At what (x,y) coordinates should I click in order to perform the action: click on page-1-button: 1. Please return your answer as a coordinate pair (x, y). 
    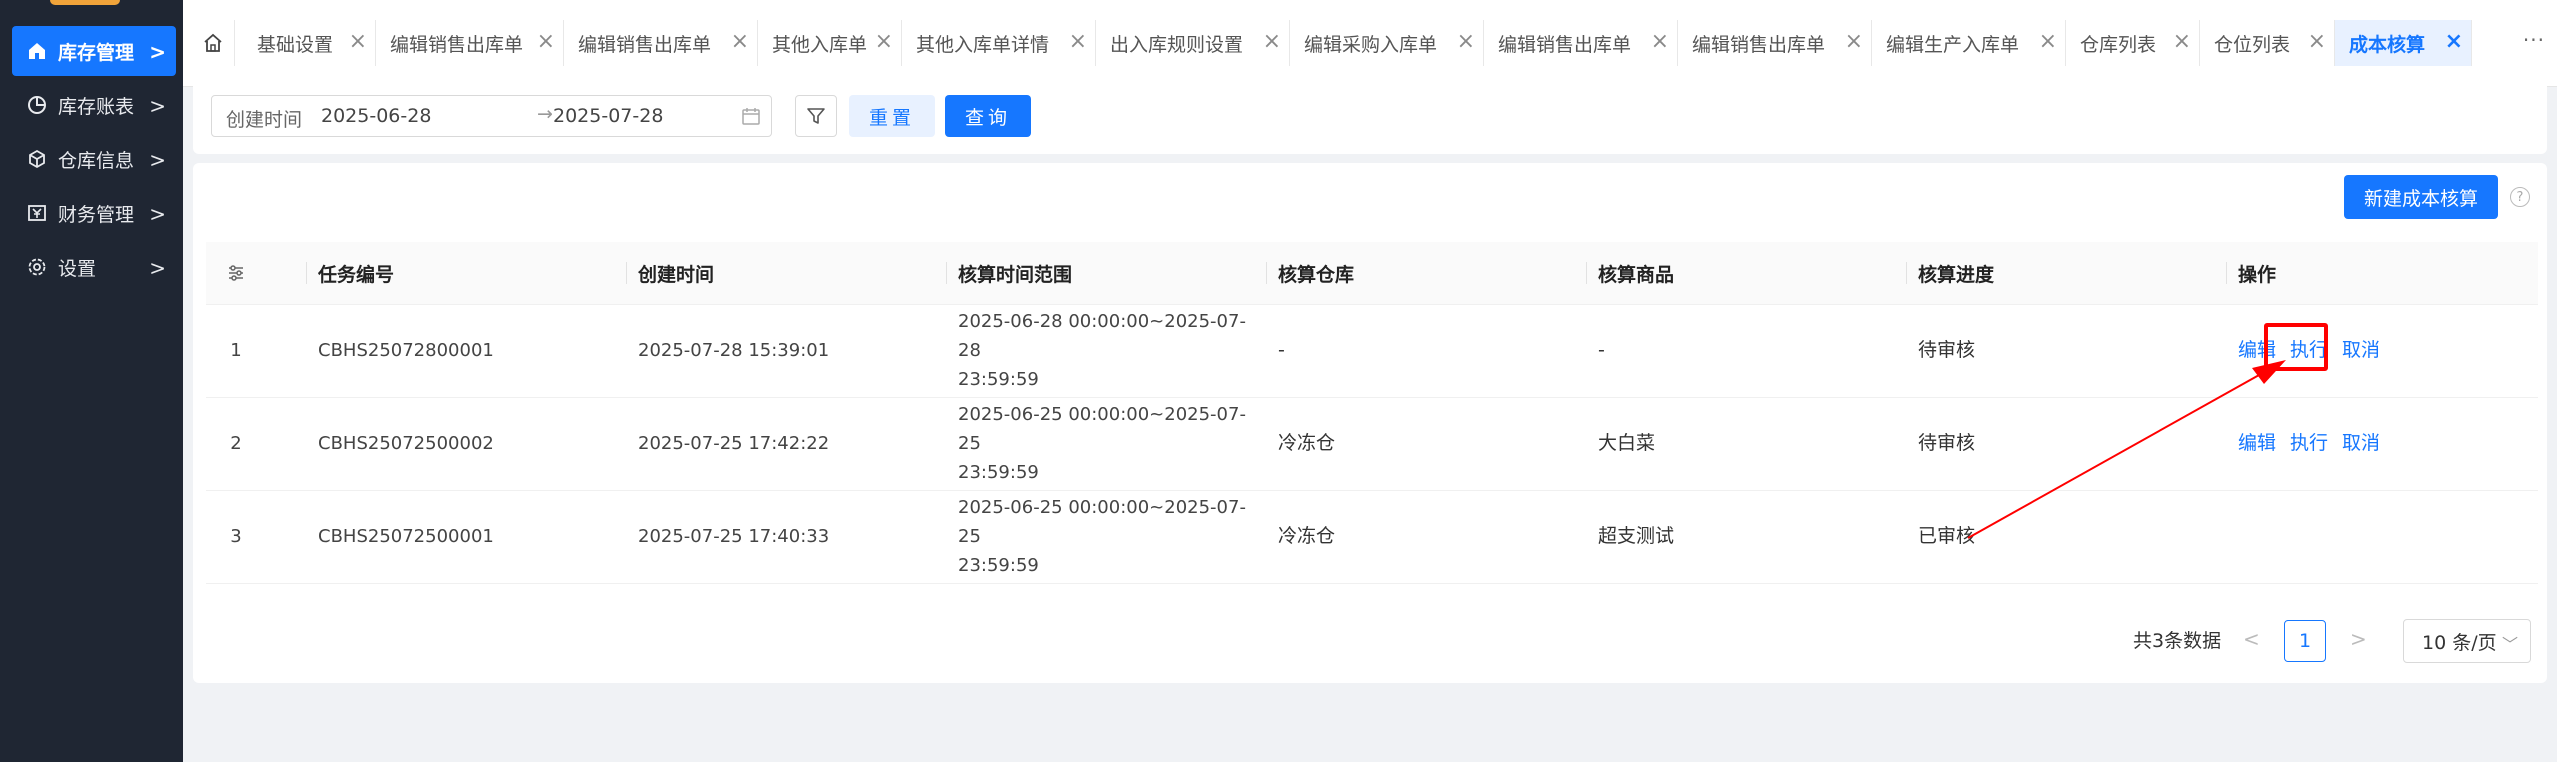
    Looking at the image, I should click on (2305, 641).